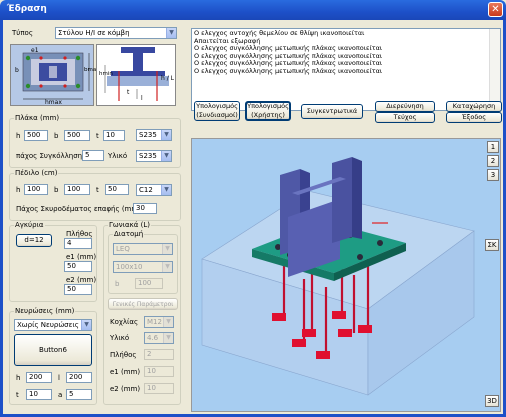 The image size is (506, 417). I want to click on investigation-button: Διερεύνηση, so click(405, 106).